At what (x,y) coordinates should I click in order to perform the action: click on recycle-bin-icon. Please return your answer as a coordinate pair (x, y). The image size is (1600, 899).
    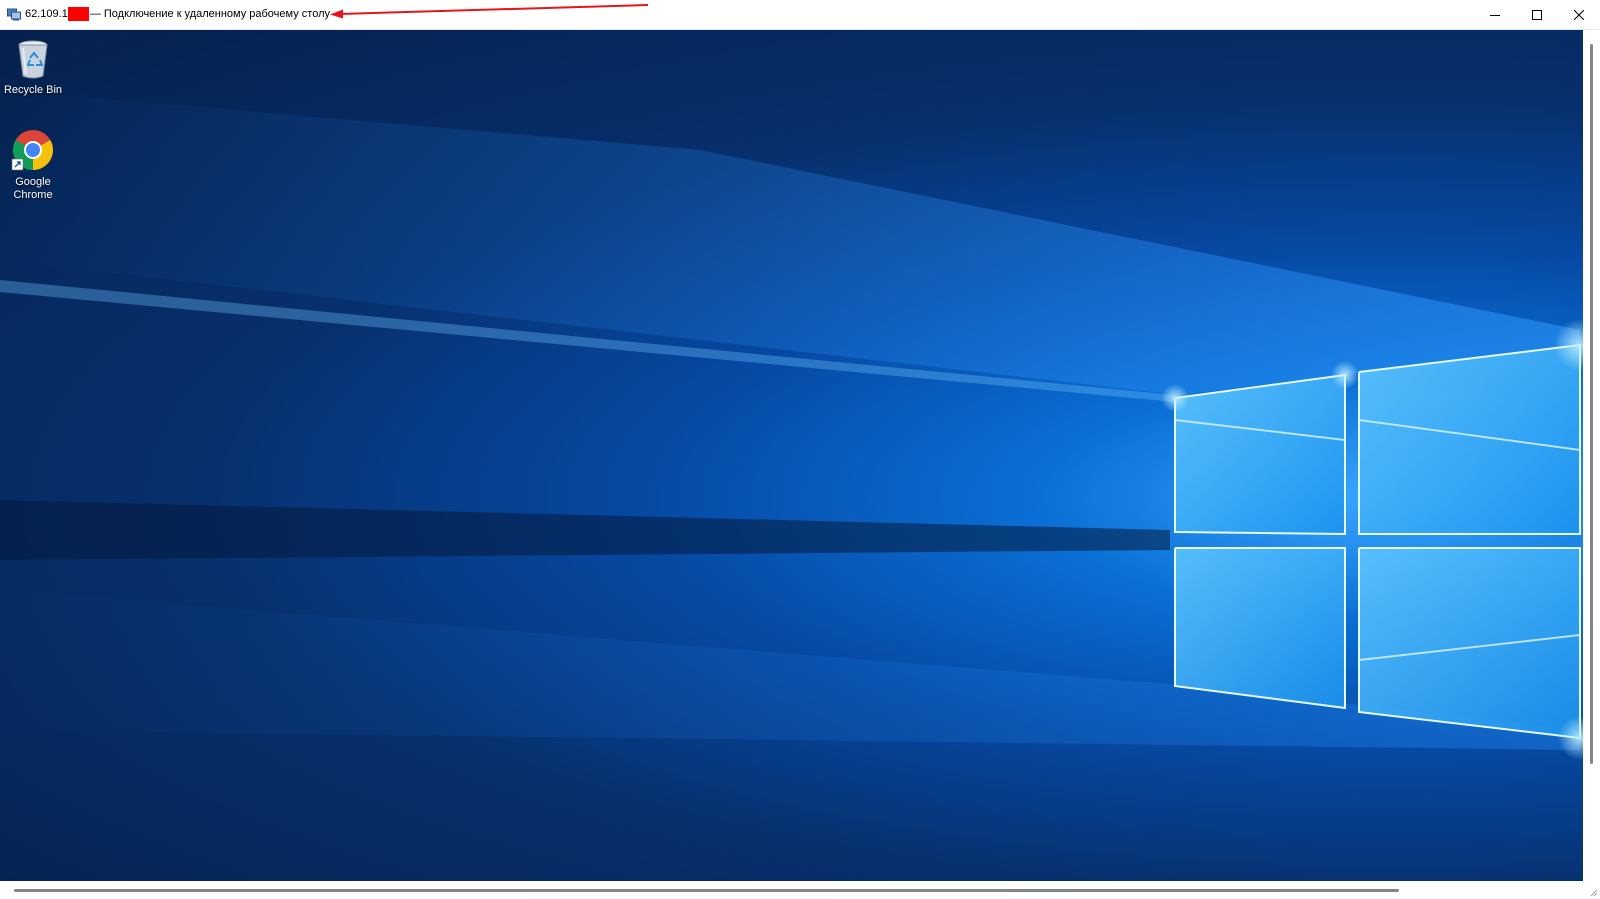
    Looking at the image, I should click on (33, 58).